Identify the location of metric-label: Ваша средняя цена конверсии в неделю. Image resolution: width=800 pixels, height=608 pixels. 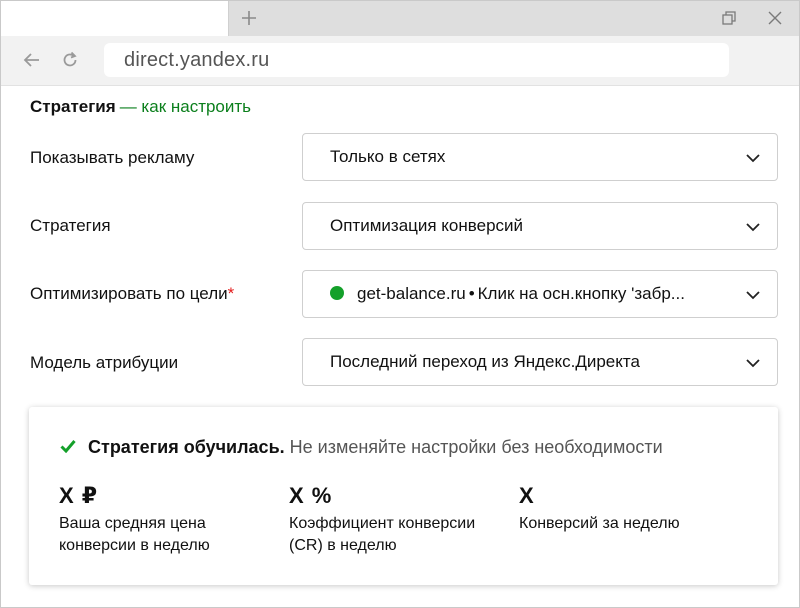
(134, 534).